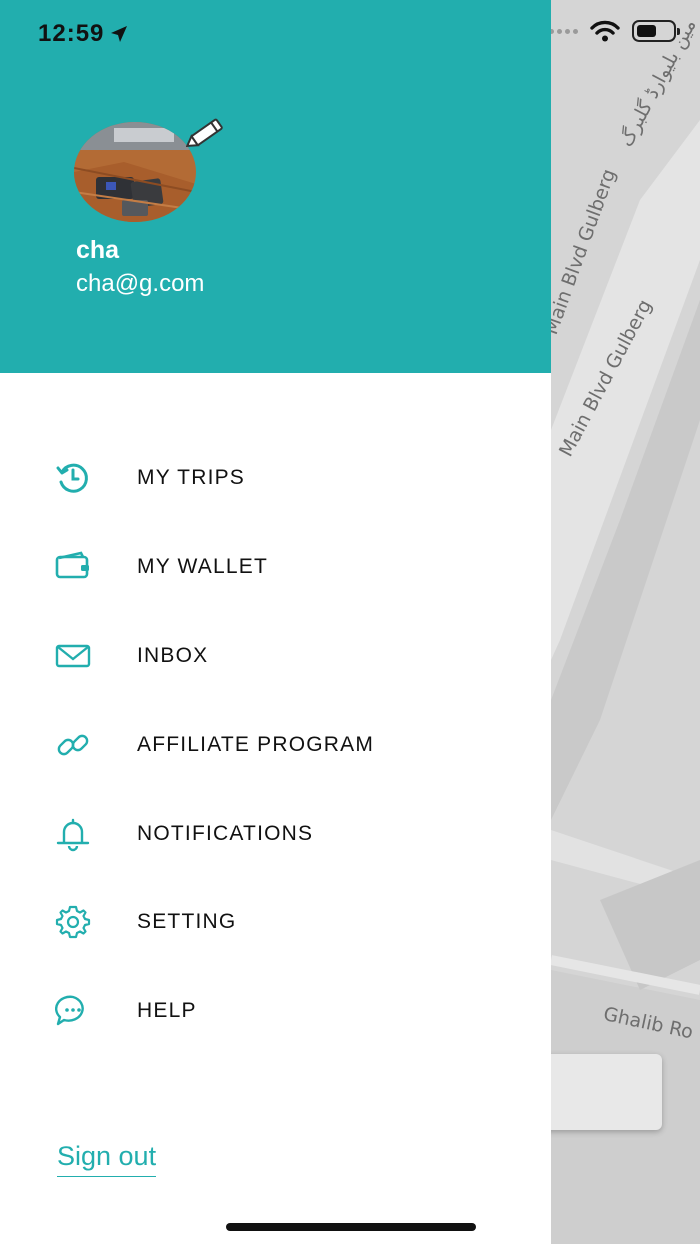  I want to click on menu-label: HELP, so click(167, 1011).